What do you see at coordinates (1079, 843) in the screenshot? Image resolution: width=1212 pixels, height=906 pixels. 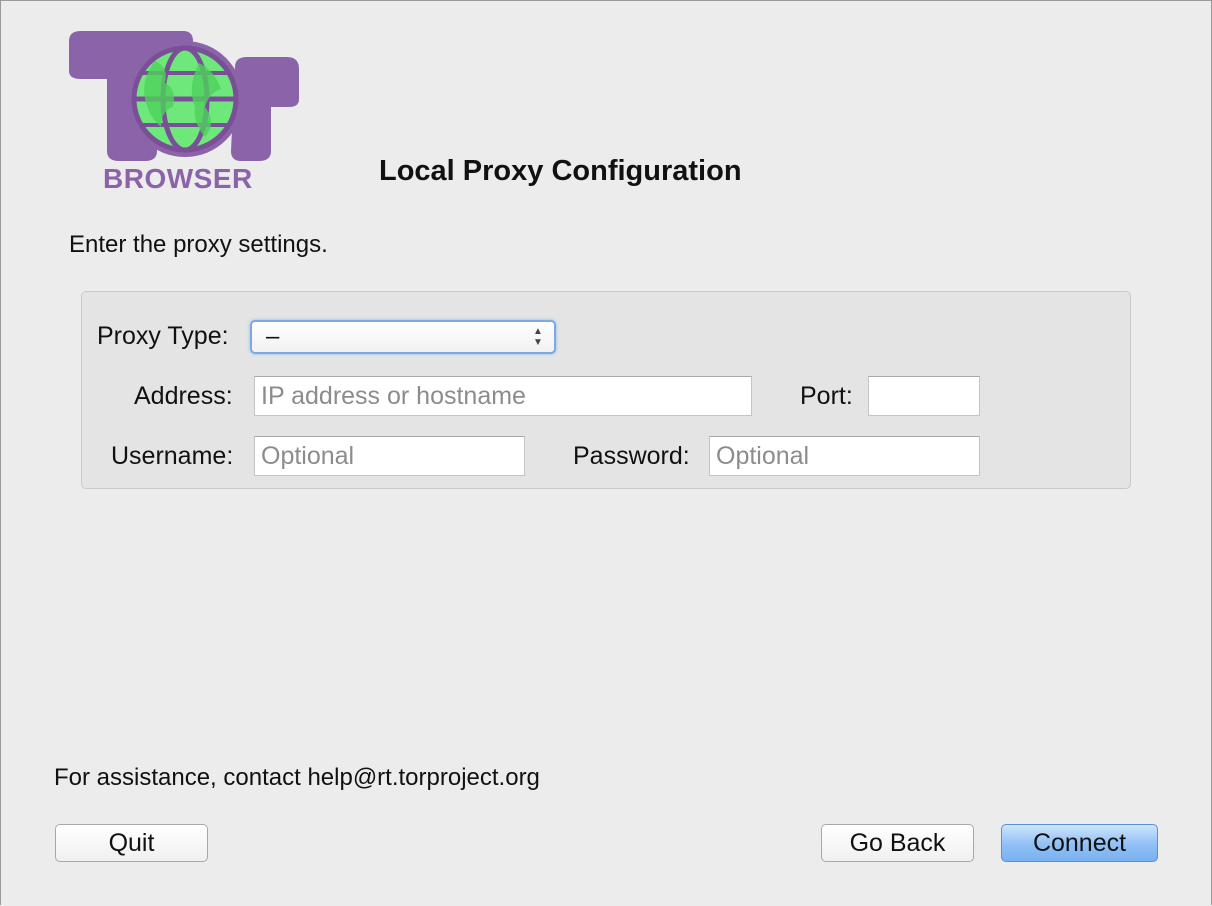 I see `connect-button: Connect` at bounding box center [1079, 843].